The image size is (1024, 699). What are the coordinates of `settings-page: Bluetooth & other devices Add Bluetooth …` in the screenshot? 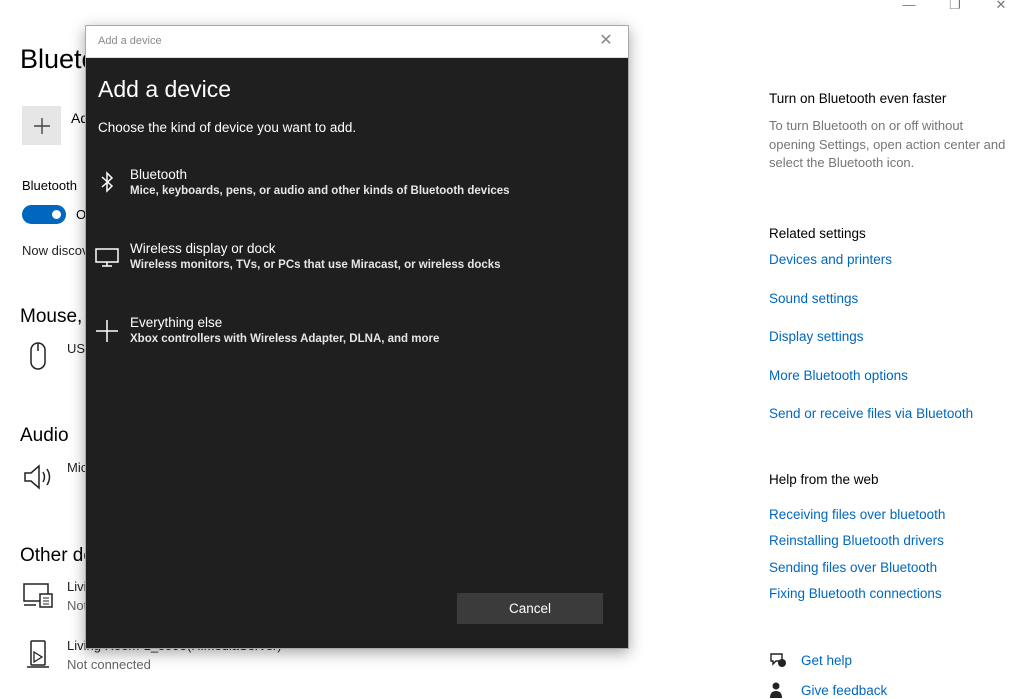 It's located at (45, 348).